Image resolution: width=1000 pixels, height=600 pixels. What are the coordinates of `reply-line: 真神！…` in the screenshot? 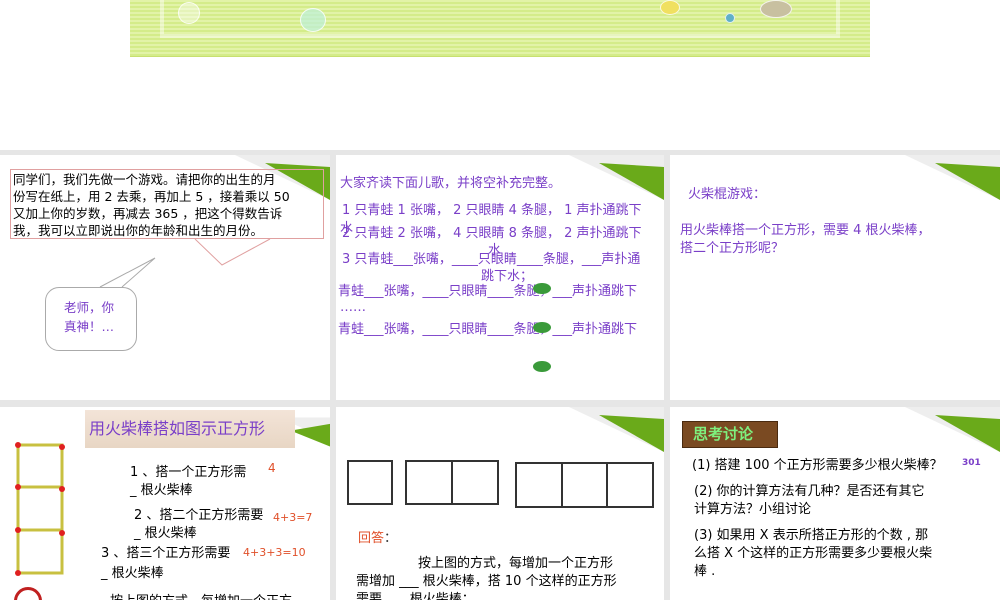 It's located at (89, 326).